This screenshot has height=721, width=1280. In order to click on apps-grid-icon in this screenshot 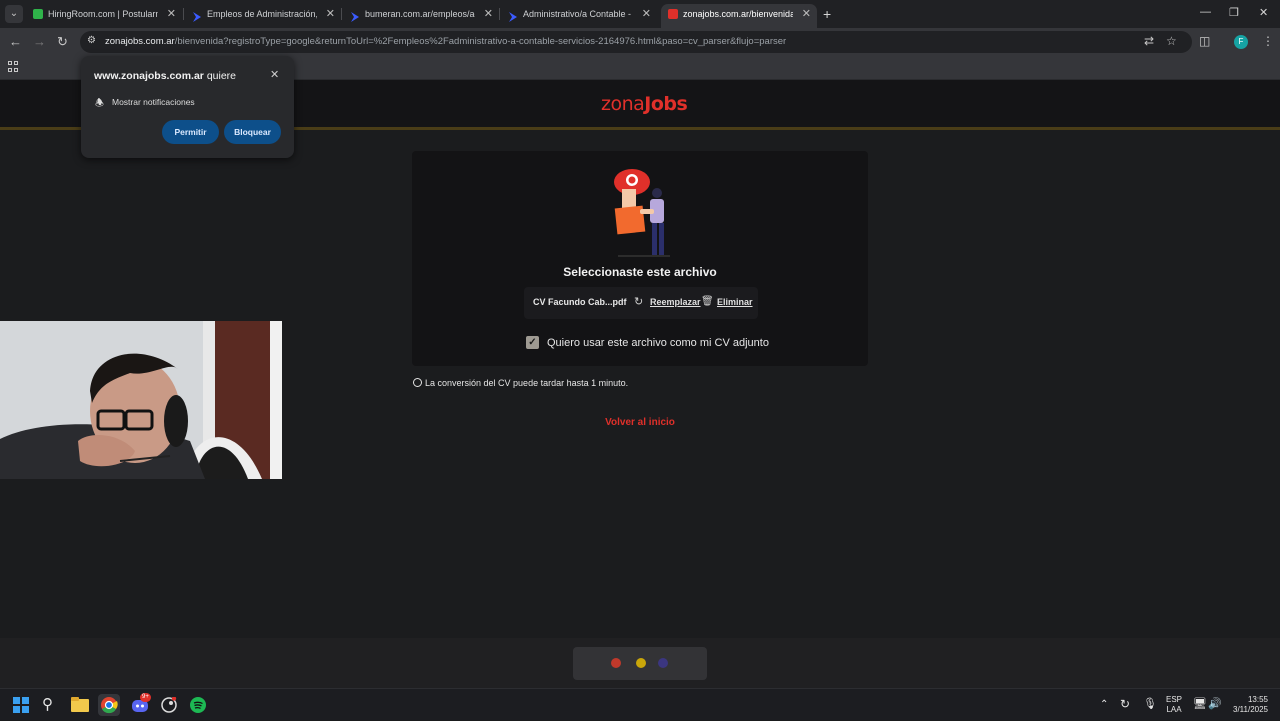, I will do `click(13, 66)`.